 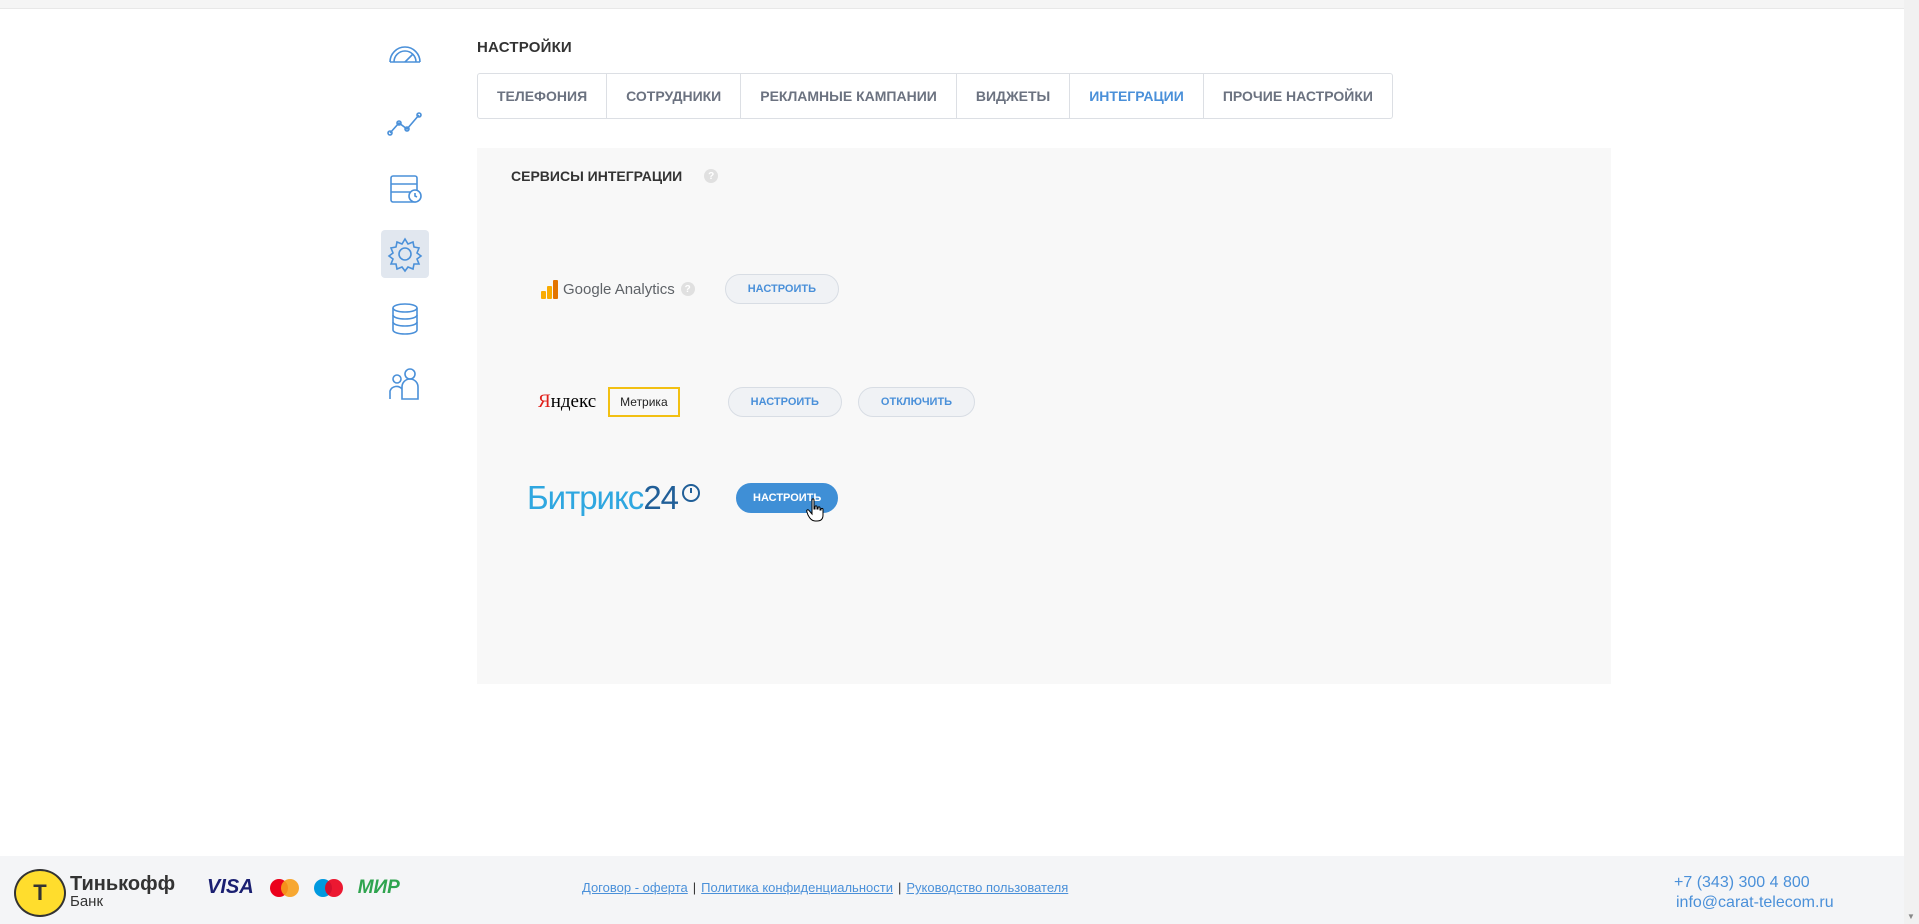 I want to click on scroll-down-icon: ▼, so click(x=1911, y=917).